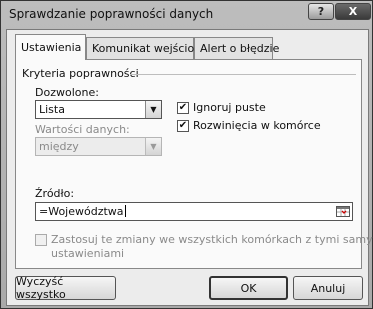 The width and height of the screenshot is (373, 309). I want to click on allow-select-value: Lista, so click(52, 109).